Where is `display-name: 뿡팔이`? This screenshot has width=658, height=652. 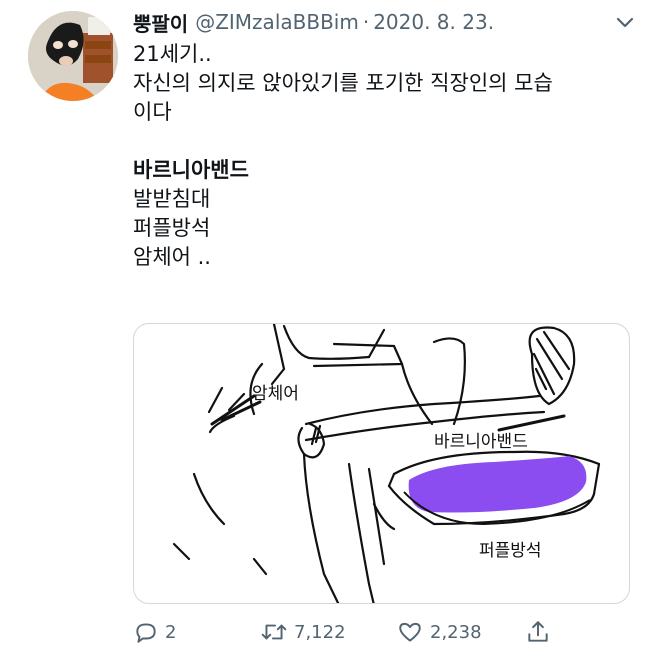 display-name: 뿡팔이 is located at coordinates (160, 22).